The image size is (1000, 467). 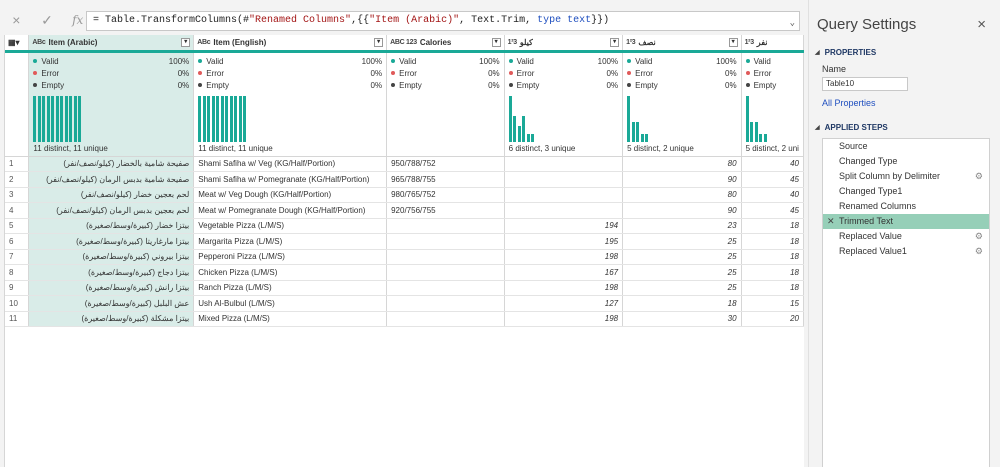 I want to click on cell-item-english: Ush Al-Bulbul (L/M/S), so click(x=290, y=303).